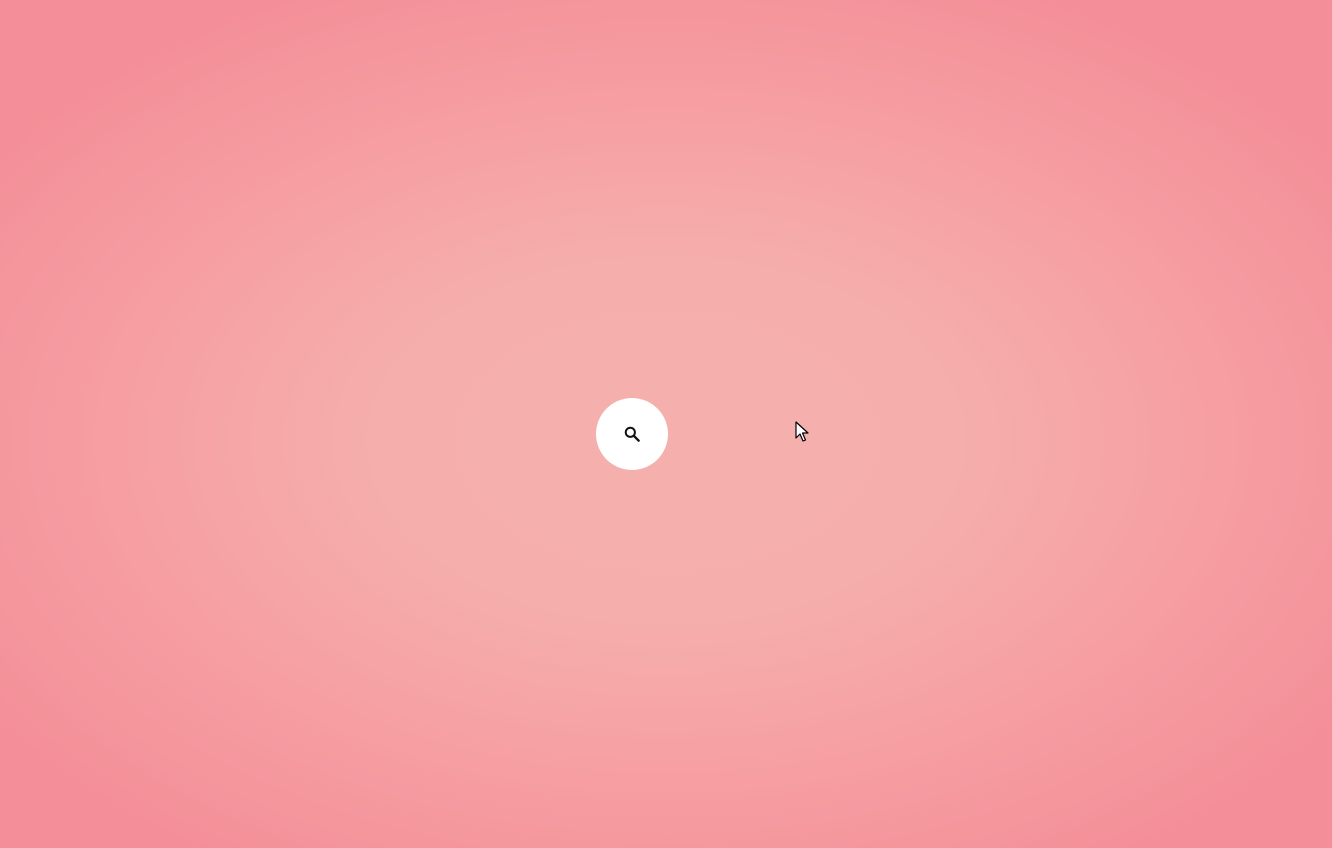 The width and height of the screenshot is (1332, 848). I want to click on search-button, so click(632, 434).